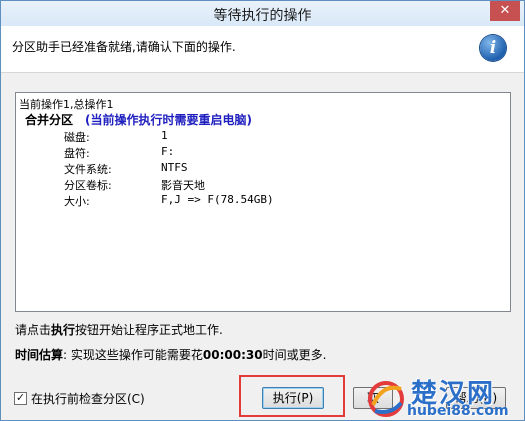 The width and height of the screenshot is (525, 421). What do you see at coordinates (262, 49) in the screenshot?
I see `header-band: 分区助手已经准备就绪,请确认下面的操作. i` at bounding box center [262, 49].